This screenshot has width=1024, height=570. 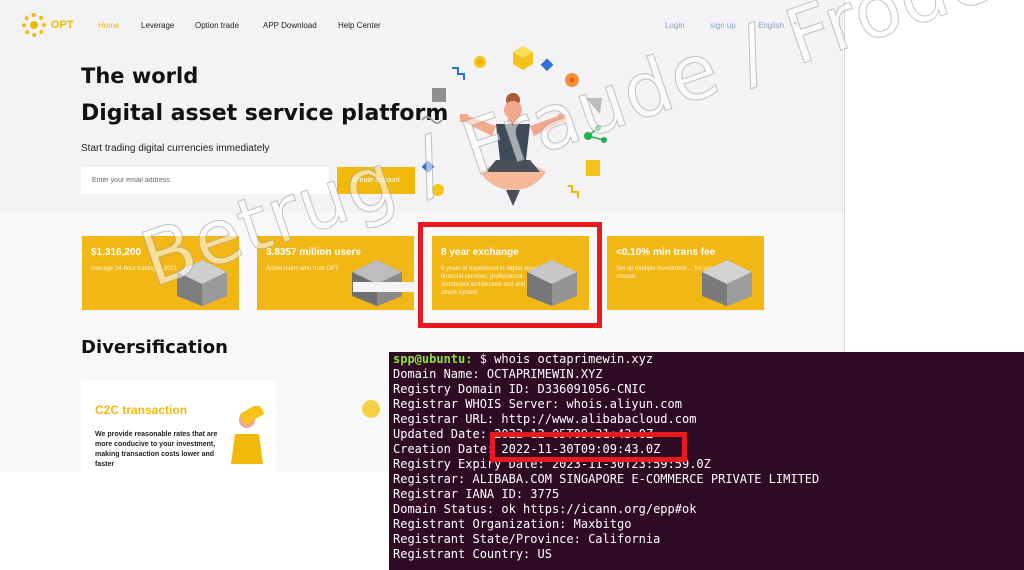 I want to click on coin-icon, so click(x=371, y=409).